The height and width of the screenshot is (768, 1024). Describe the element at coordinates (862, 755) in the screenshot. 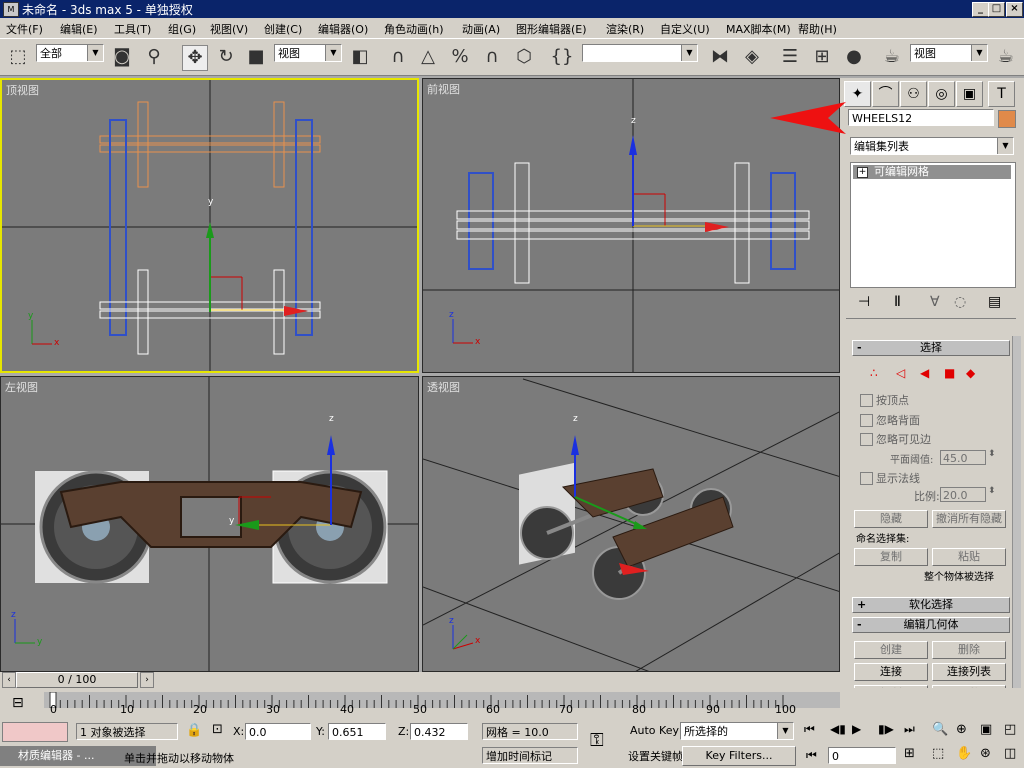

I see `current-frame-field: 0` at that location.